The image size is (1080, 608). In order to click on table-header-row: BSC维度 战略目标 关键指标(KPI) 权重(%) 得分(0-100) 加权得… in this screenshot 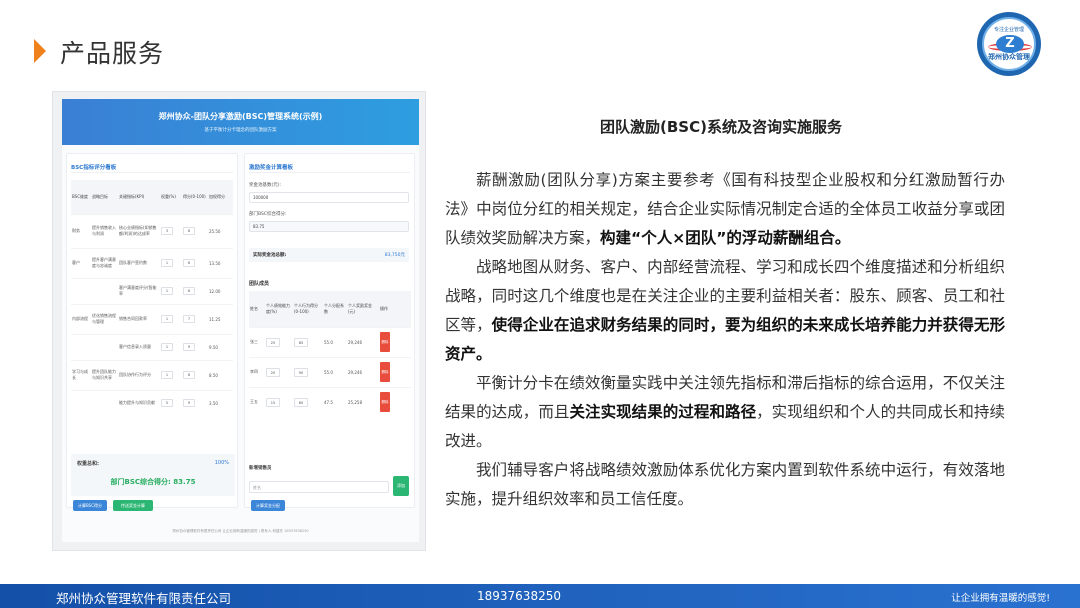, I will do `click(152, 197)`.